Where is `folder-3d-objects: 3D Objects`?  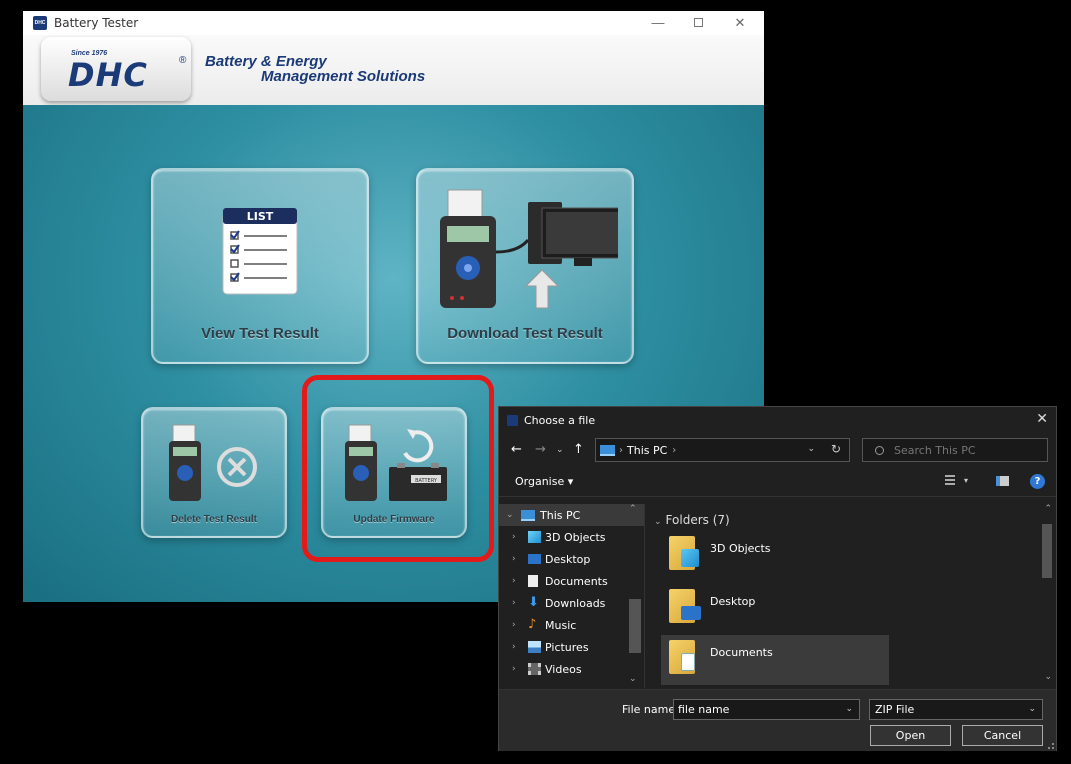
folder-3d-objects: 3D Objects is located at coordinates (775, 556).